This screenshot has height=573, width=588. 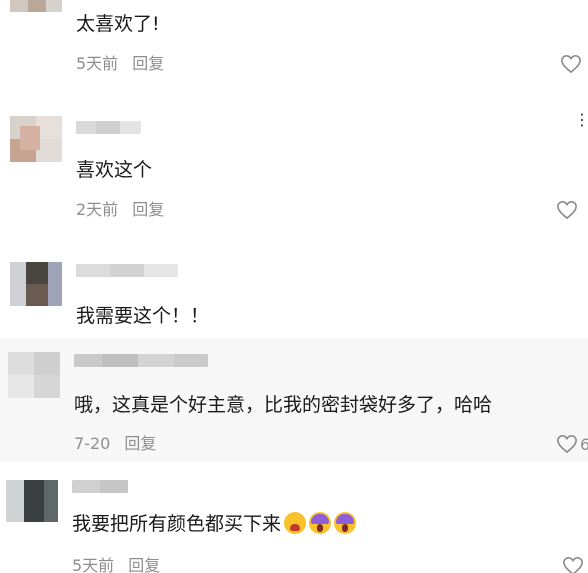 I want to click on comment-meta: 2天前 回复, so click(x=120, y=210).